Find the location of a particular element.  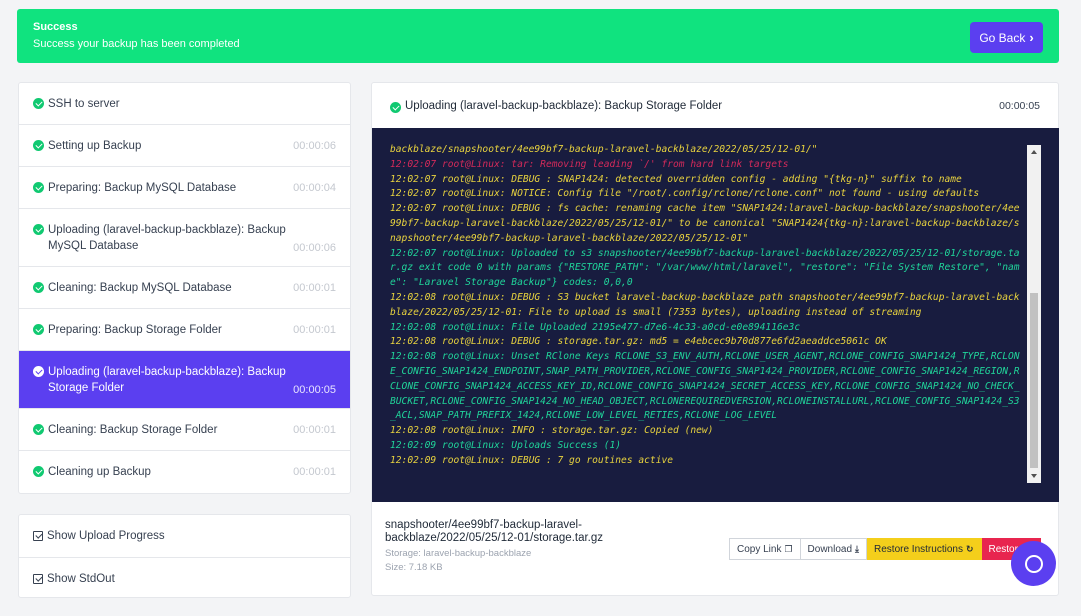

scroll-down-icon is located at coordinates (1034, 476).